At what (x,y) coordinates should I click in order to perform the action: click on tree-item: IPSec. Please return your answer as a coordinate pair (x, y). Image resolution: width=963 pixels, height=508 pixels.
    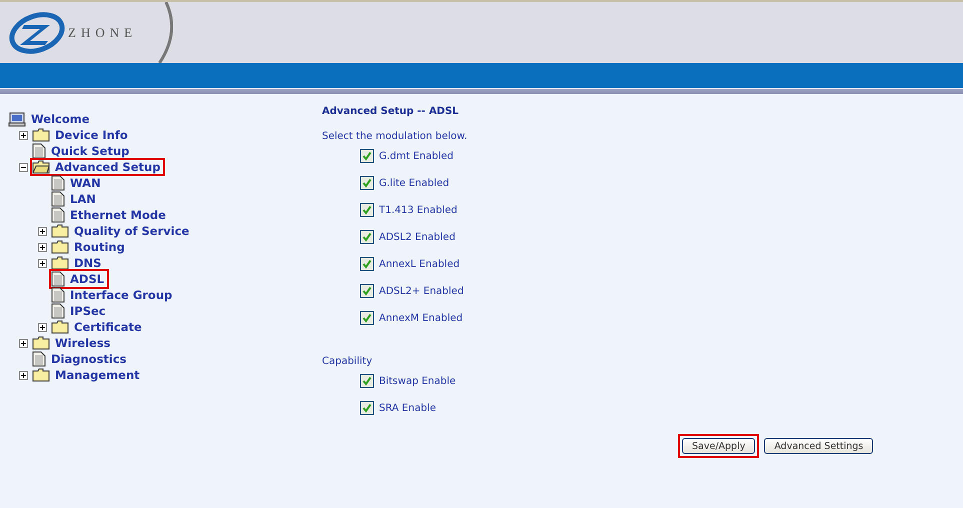
    Looking at the image, I should click on (88, 311).